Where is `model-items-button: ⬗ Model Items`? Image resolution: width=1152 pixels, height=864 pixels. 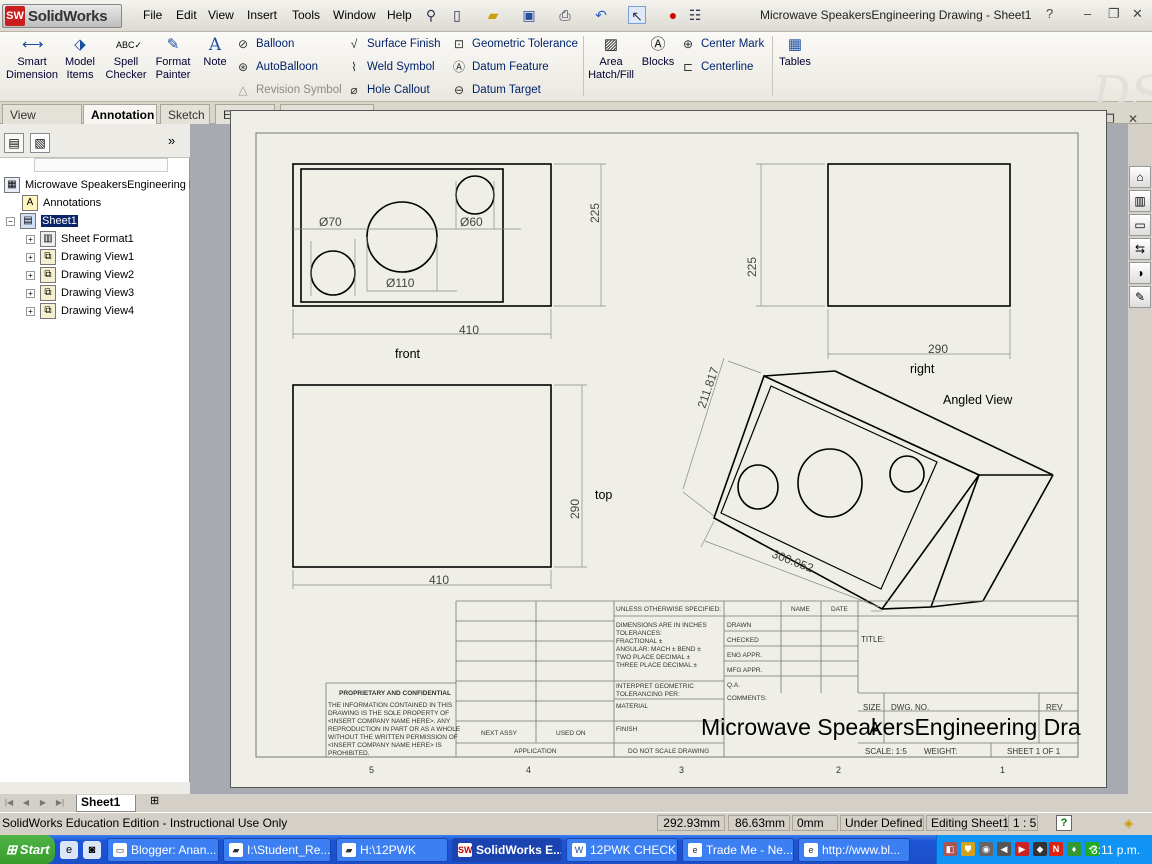
model-items-button: ⬗ Model Items is located at coordinates (80, 59).